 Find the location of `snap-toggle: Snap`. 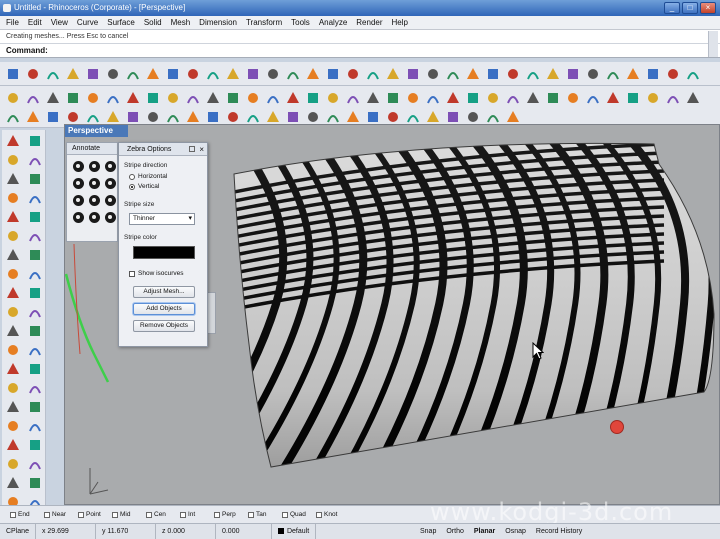

snap-toggle: Snap is located at coordinates (428, 531).